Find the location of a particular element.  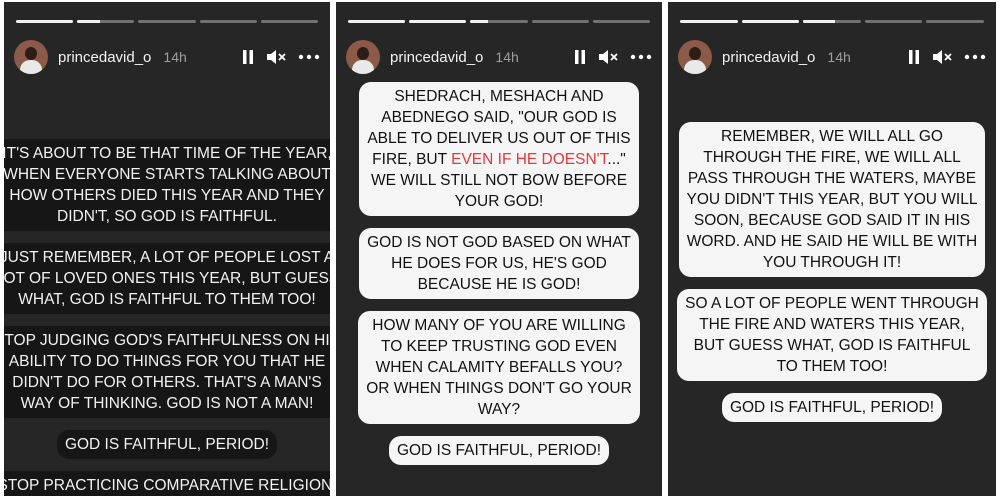

highlighted-text: EVEN IF HE DOESN'T is located at coordinates (529, 159).